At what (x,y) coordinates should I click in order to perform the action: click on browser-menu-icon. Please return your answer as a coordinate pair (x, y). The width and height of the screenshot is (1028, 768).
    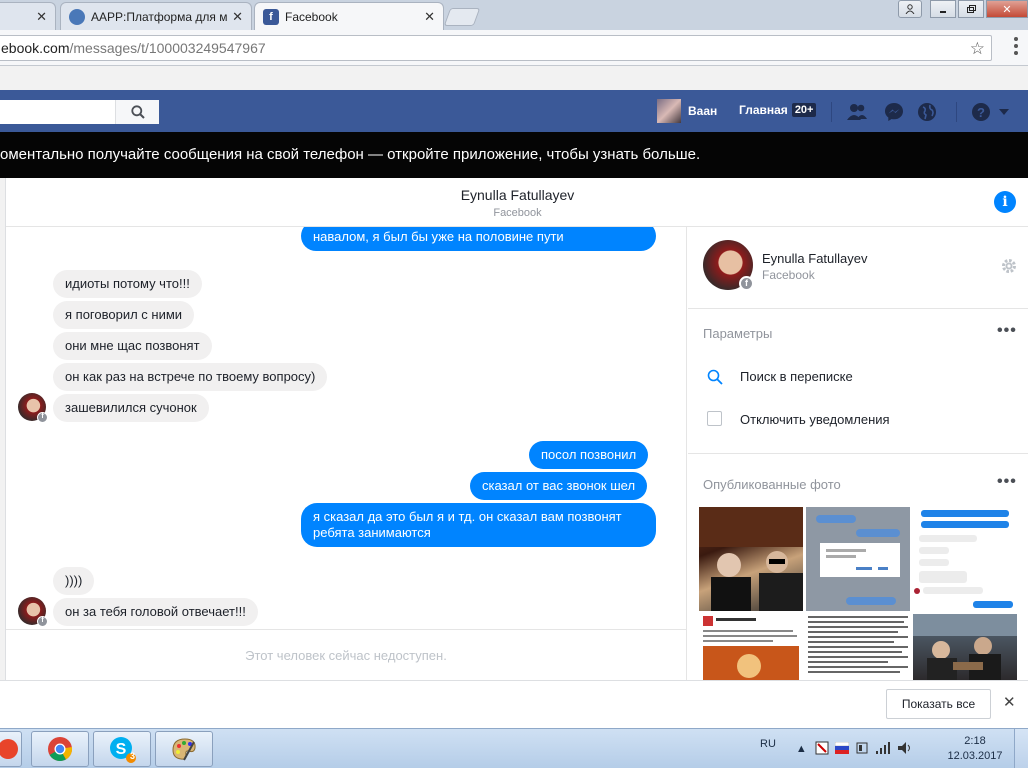
    Looking at the image, I should click on (1016, 47).